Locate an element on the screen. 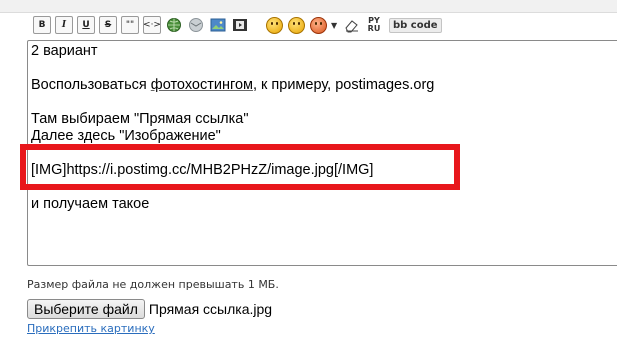 This screenshot has width=617, height=345. insert-link-button is located at coordinates (174, 25).